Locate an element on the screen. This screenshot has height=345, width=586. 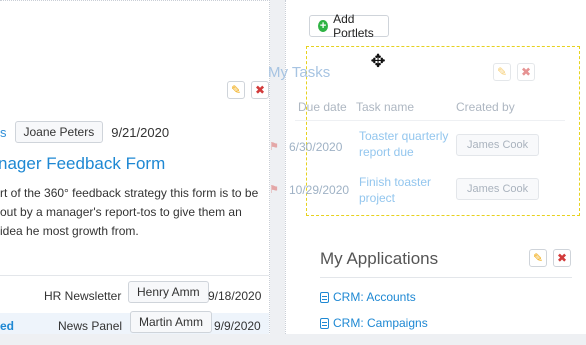
bottom-bar is located at coordinates (293, 339).